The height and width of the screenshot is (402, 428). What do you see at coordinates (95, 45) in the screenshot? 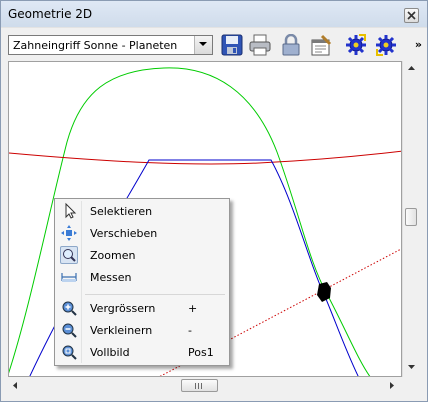
I see `view-select-value: Zahneingriff Sonne - Planeten` at bounding box center [95, 45].